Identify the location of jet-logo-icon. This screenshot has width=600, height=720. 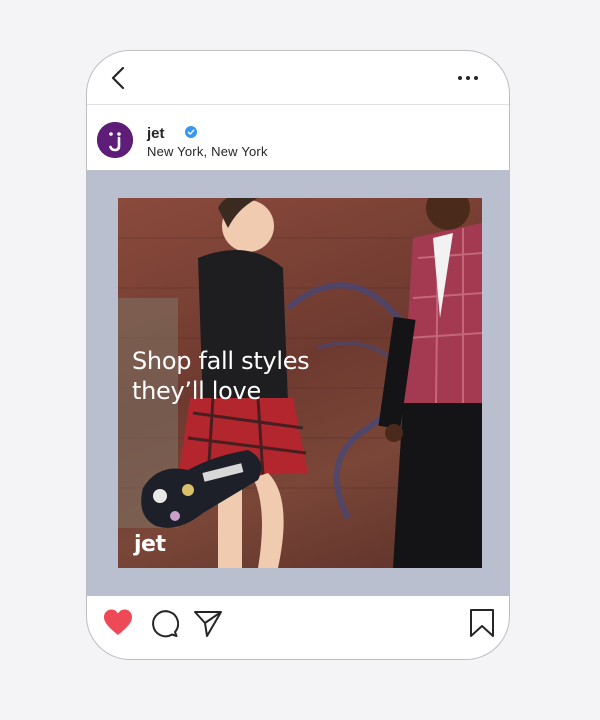
(115, 140).